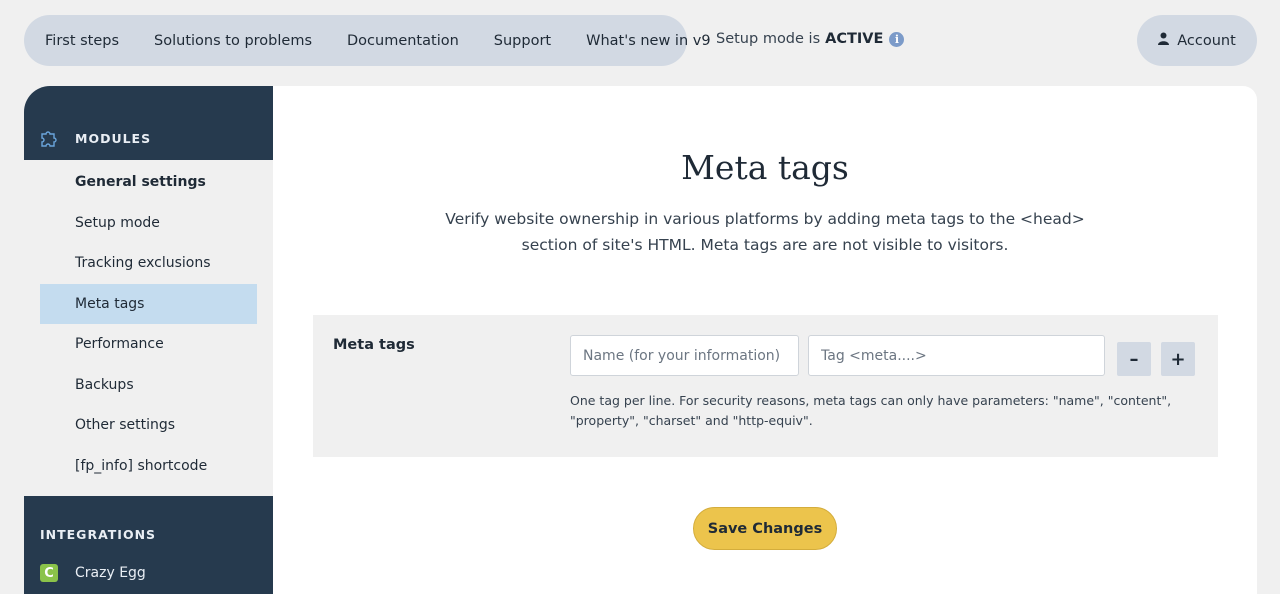  What do you see at coordinates (1134, 359) in the screenshot?
I see `remove-row-button: –` at bounding box center [1134, 359].